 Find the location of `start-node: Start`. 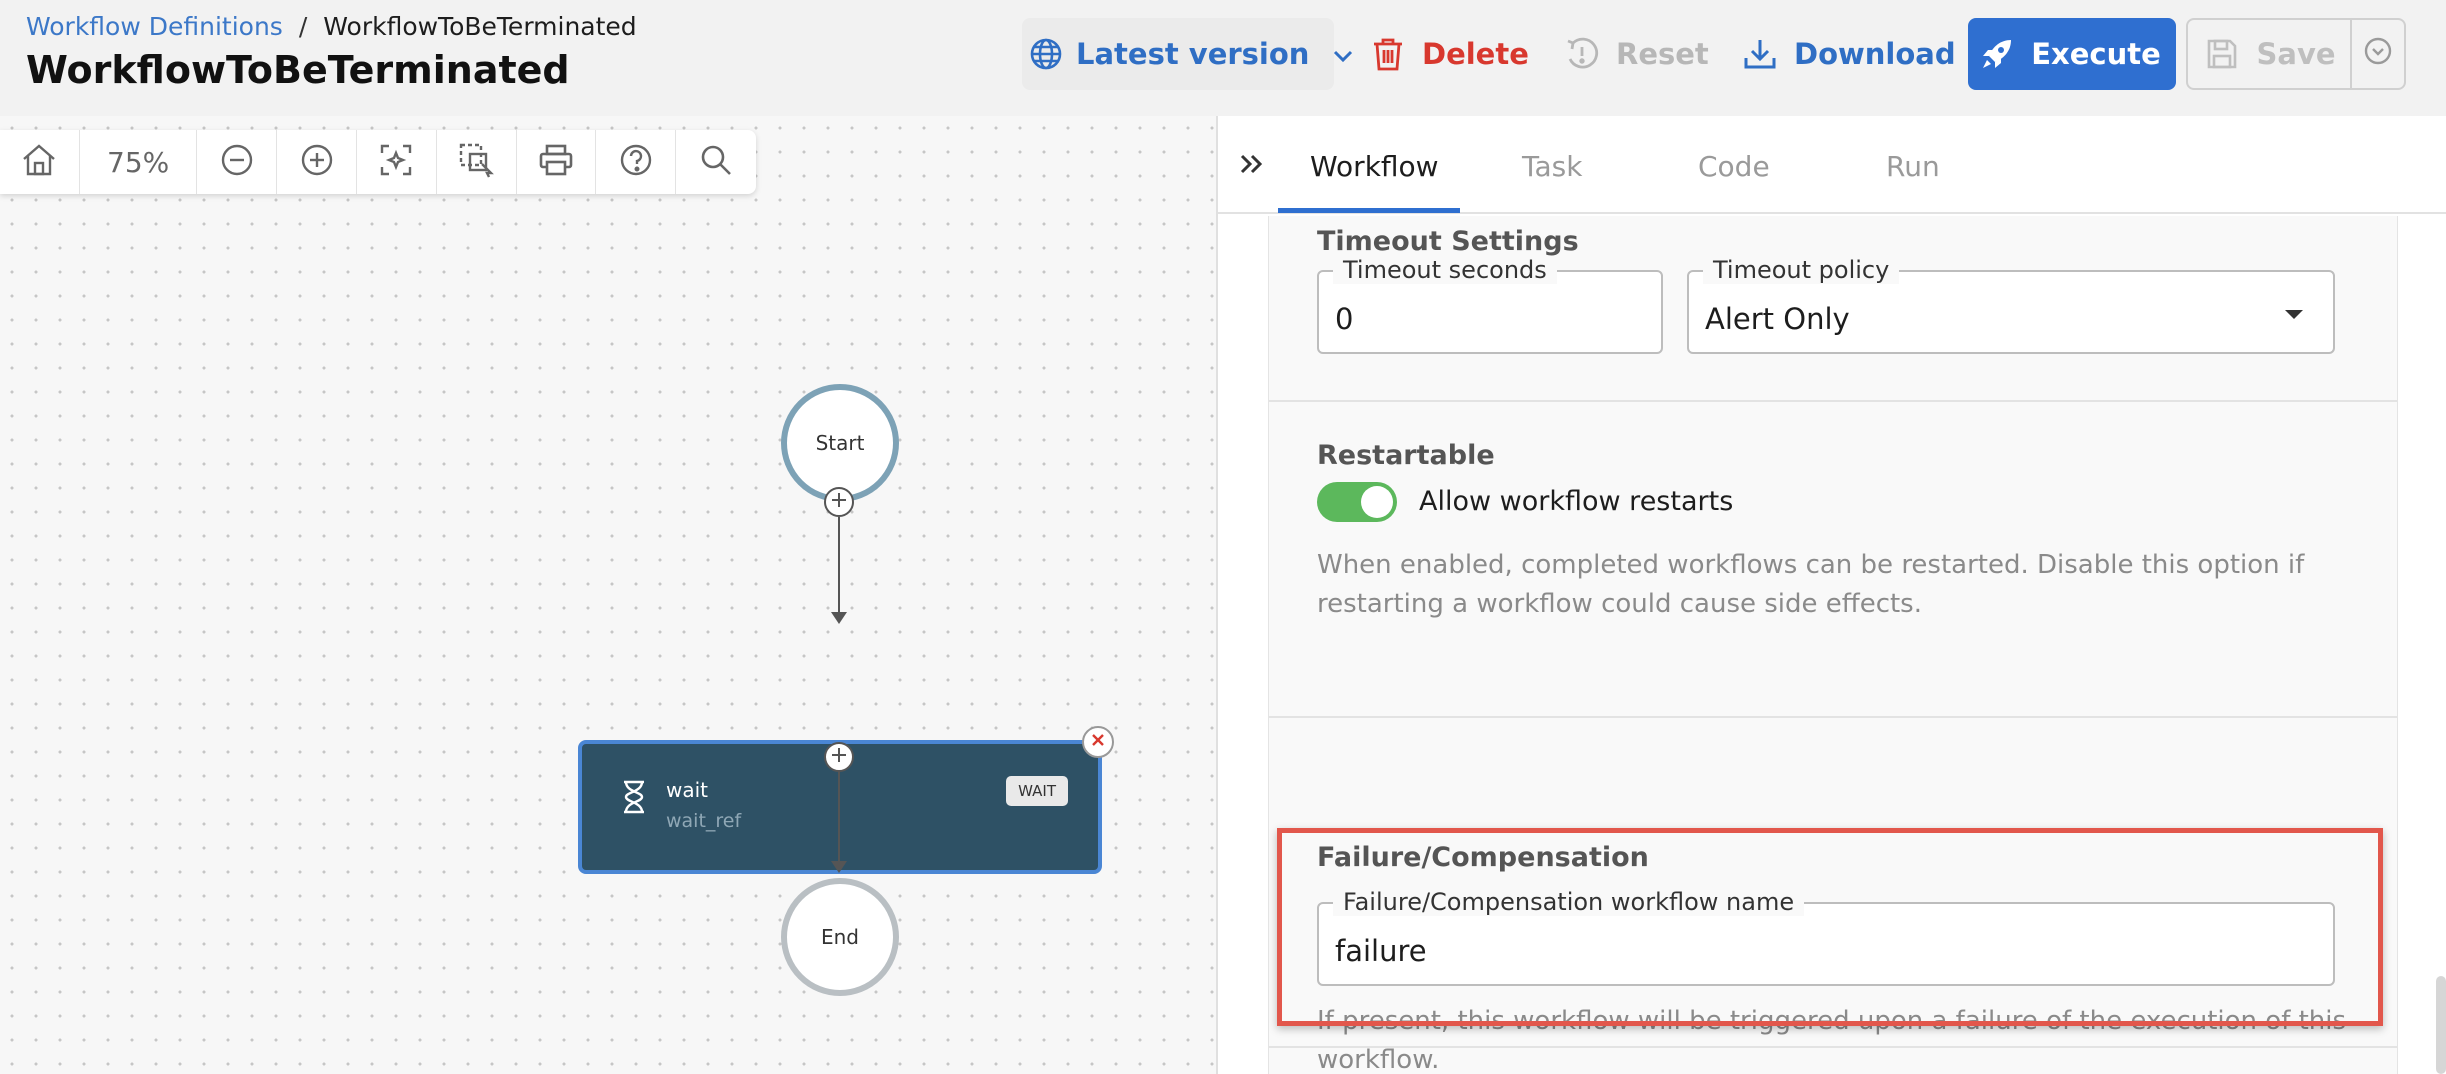

start-node: Start is located at coordinates (840, 443).